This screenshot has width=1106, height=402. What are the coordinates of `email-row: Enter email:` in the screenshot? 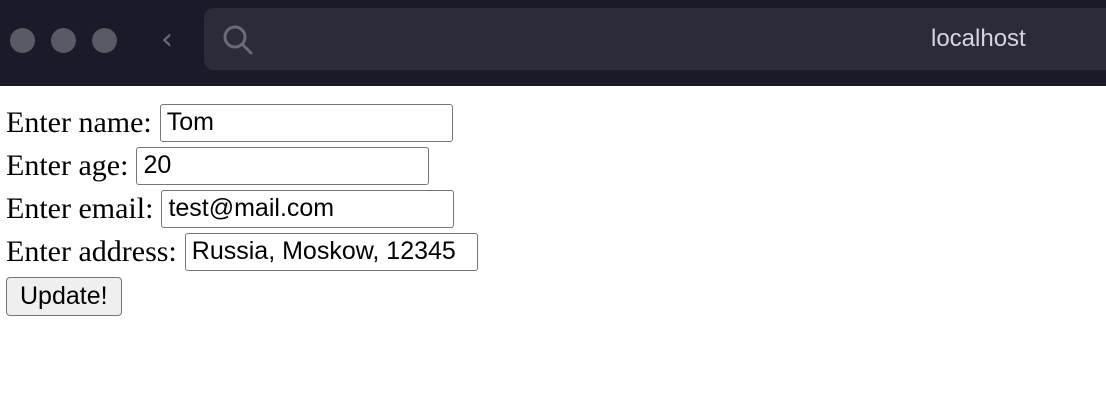 It's located at (242, 208).